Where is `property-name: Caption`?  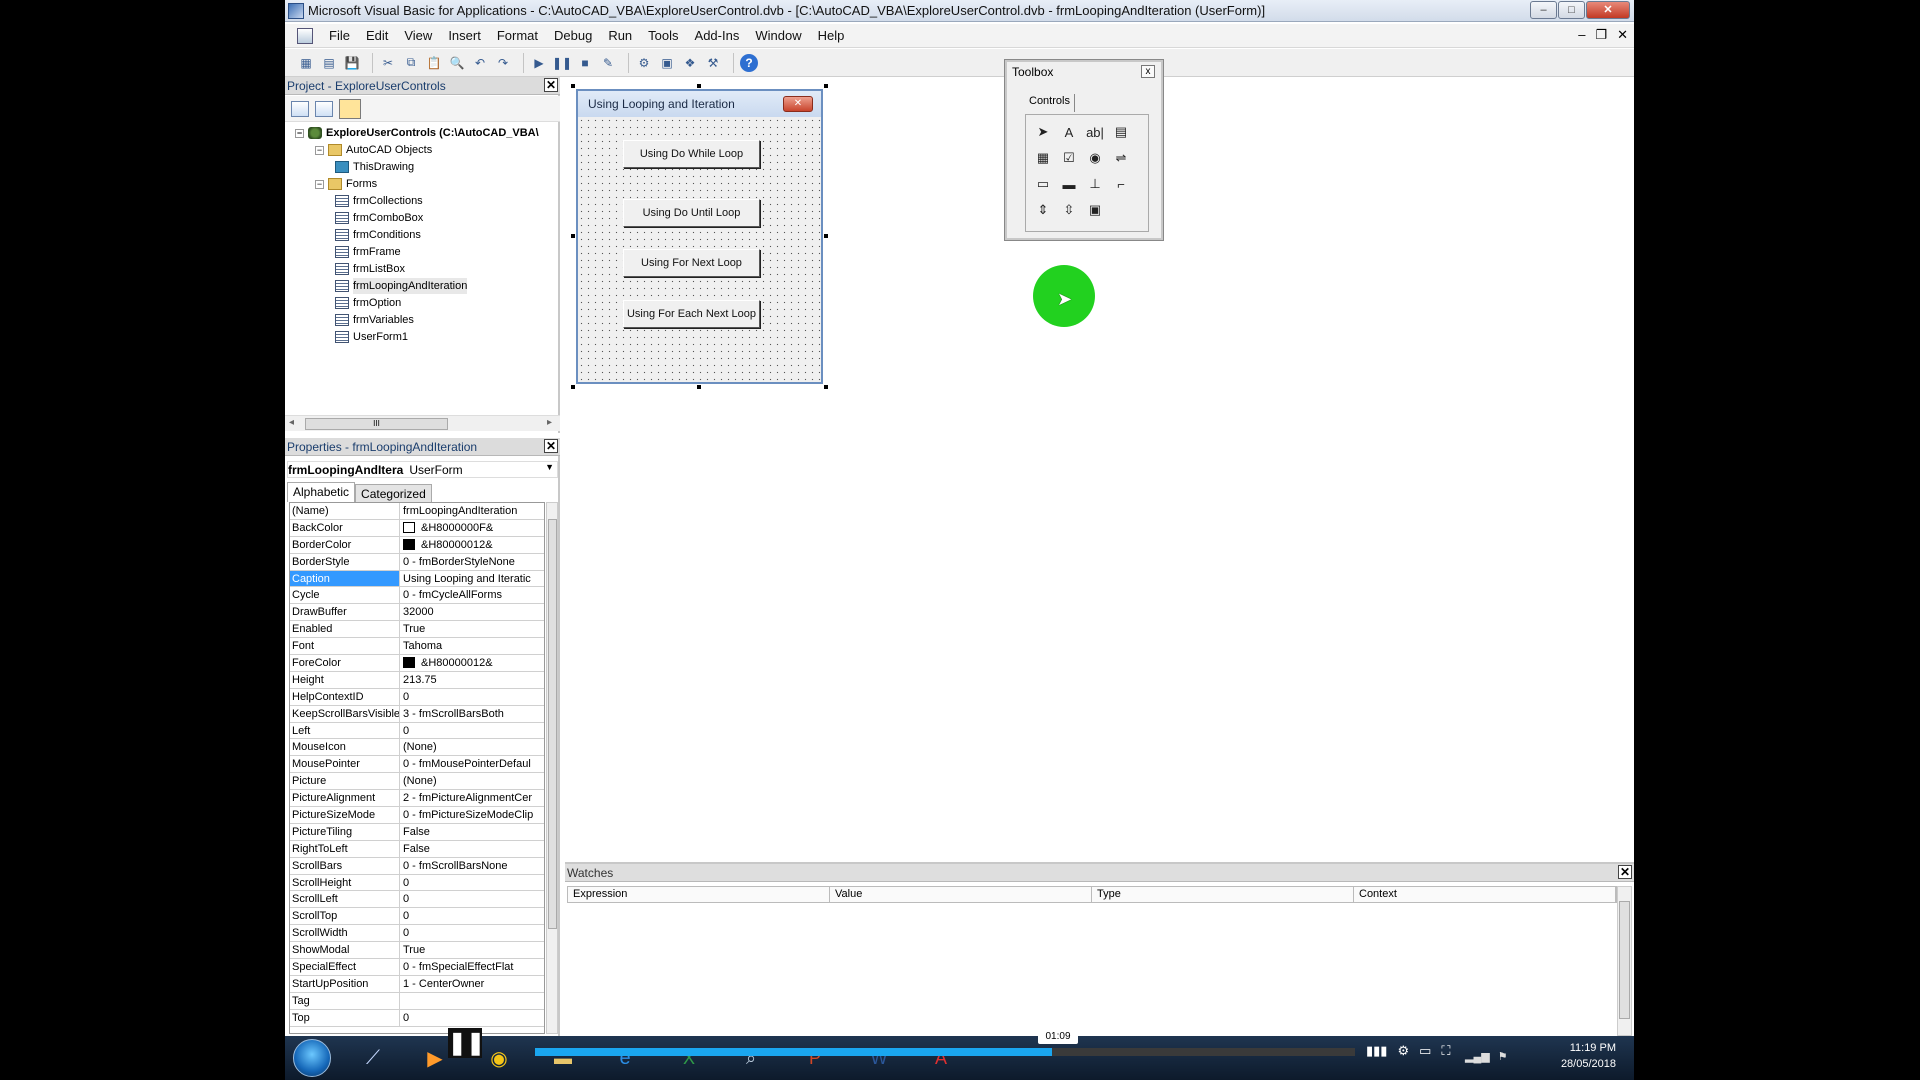
property-name: Caption is located at coordinates (345, 578).